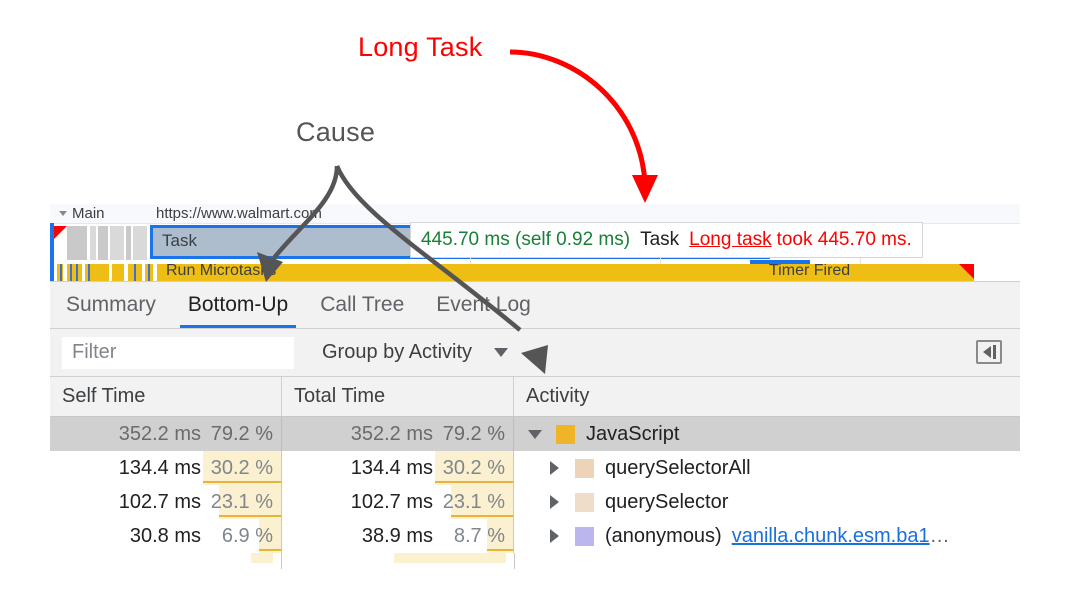 Image resolution: width=1080 pixels, height=607 pixels. I want to click on collapse-sidebar-button, so click(989, 352).